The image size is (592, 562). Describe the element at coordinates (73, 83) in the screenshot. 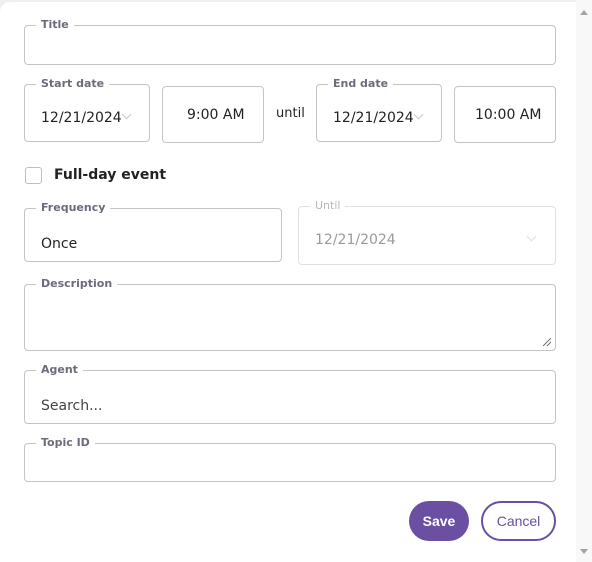

I see `start-date-label: Start date` at that location.